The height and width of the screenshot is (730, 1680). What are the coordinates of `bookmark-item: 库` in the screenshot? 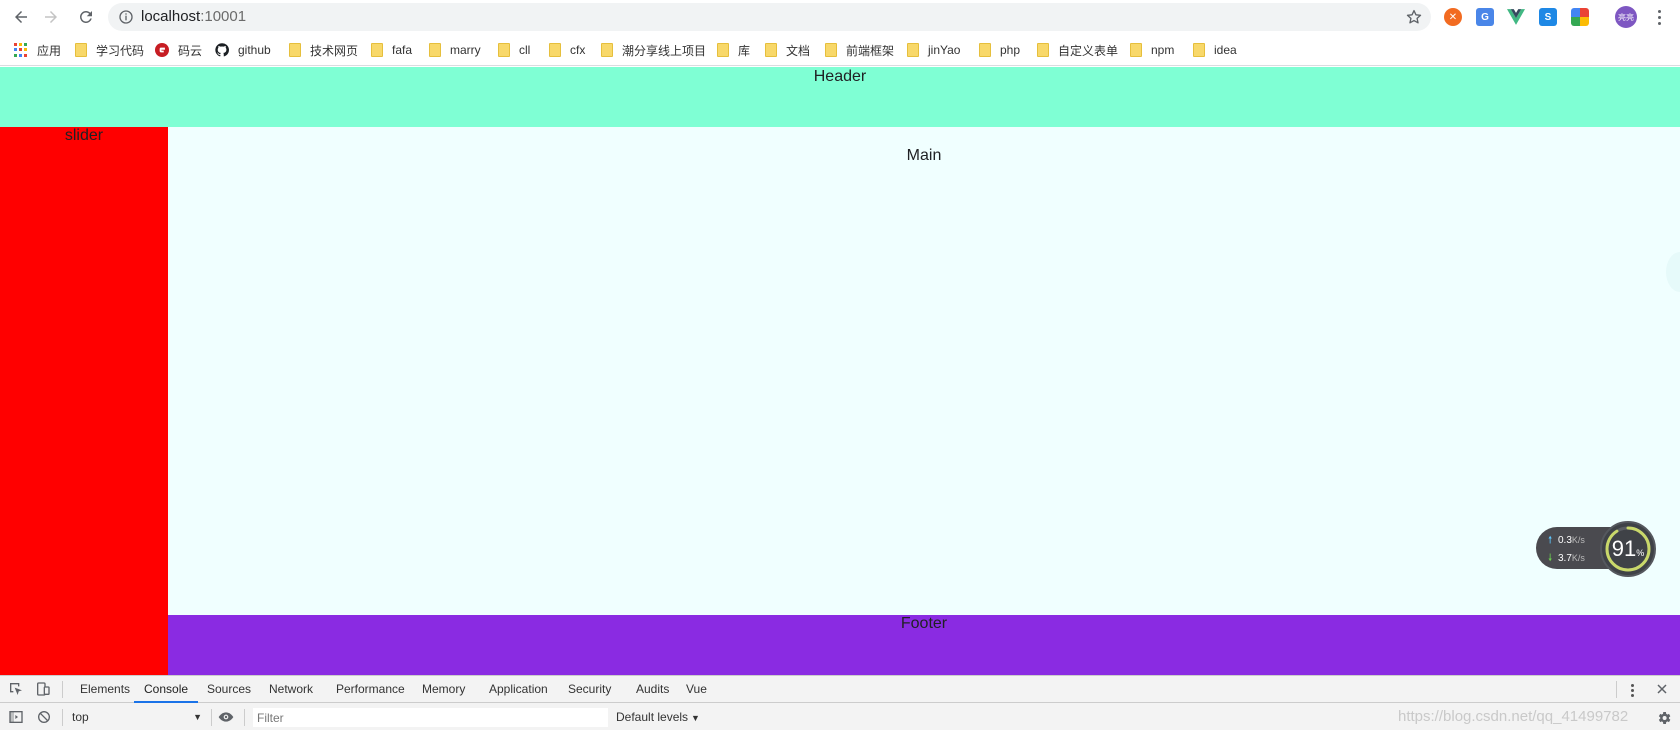 It's located at (733, 50).